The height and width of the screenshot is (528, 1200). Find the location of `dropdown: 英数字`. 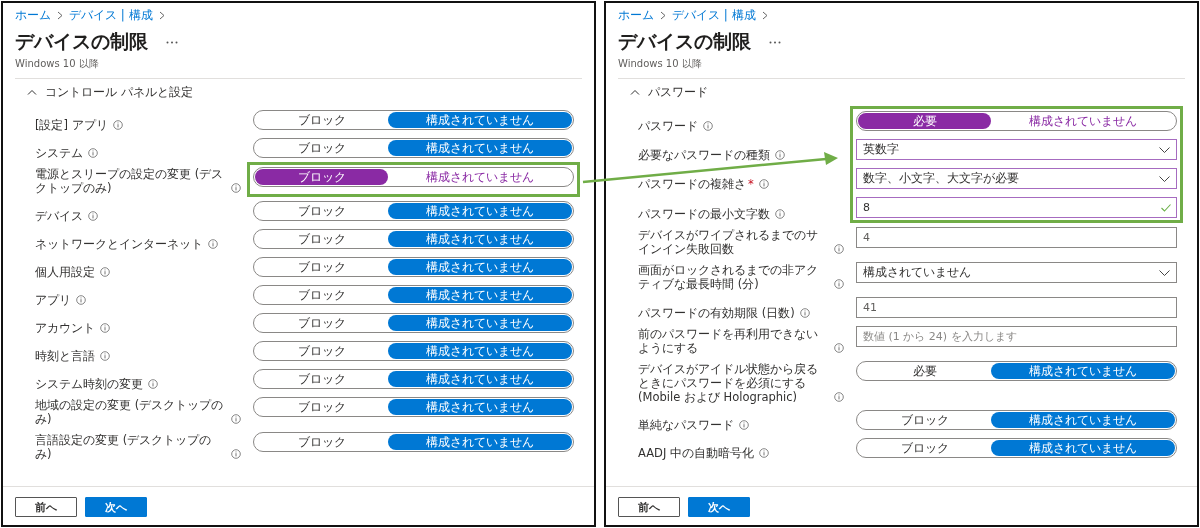

dropdown: 英数字 is located at coordinates (1016, 149).